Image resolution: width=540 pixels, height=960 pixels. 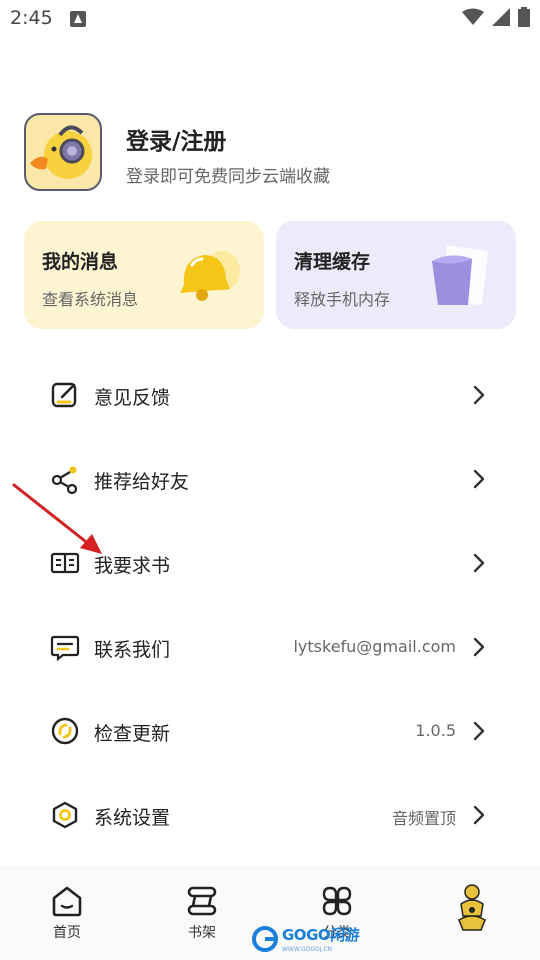 I want to click on share-icon, so click(x=64, y=480).